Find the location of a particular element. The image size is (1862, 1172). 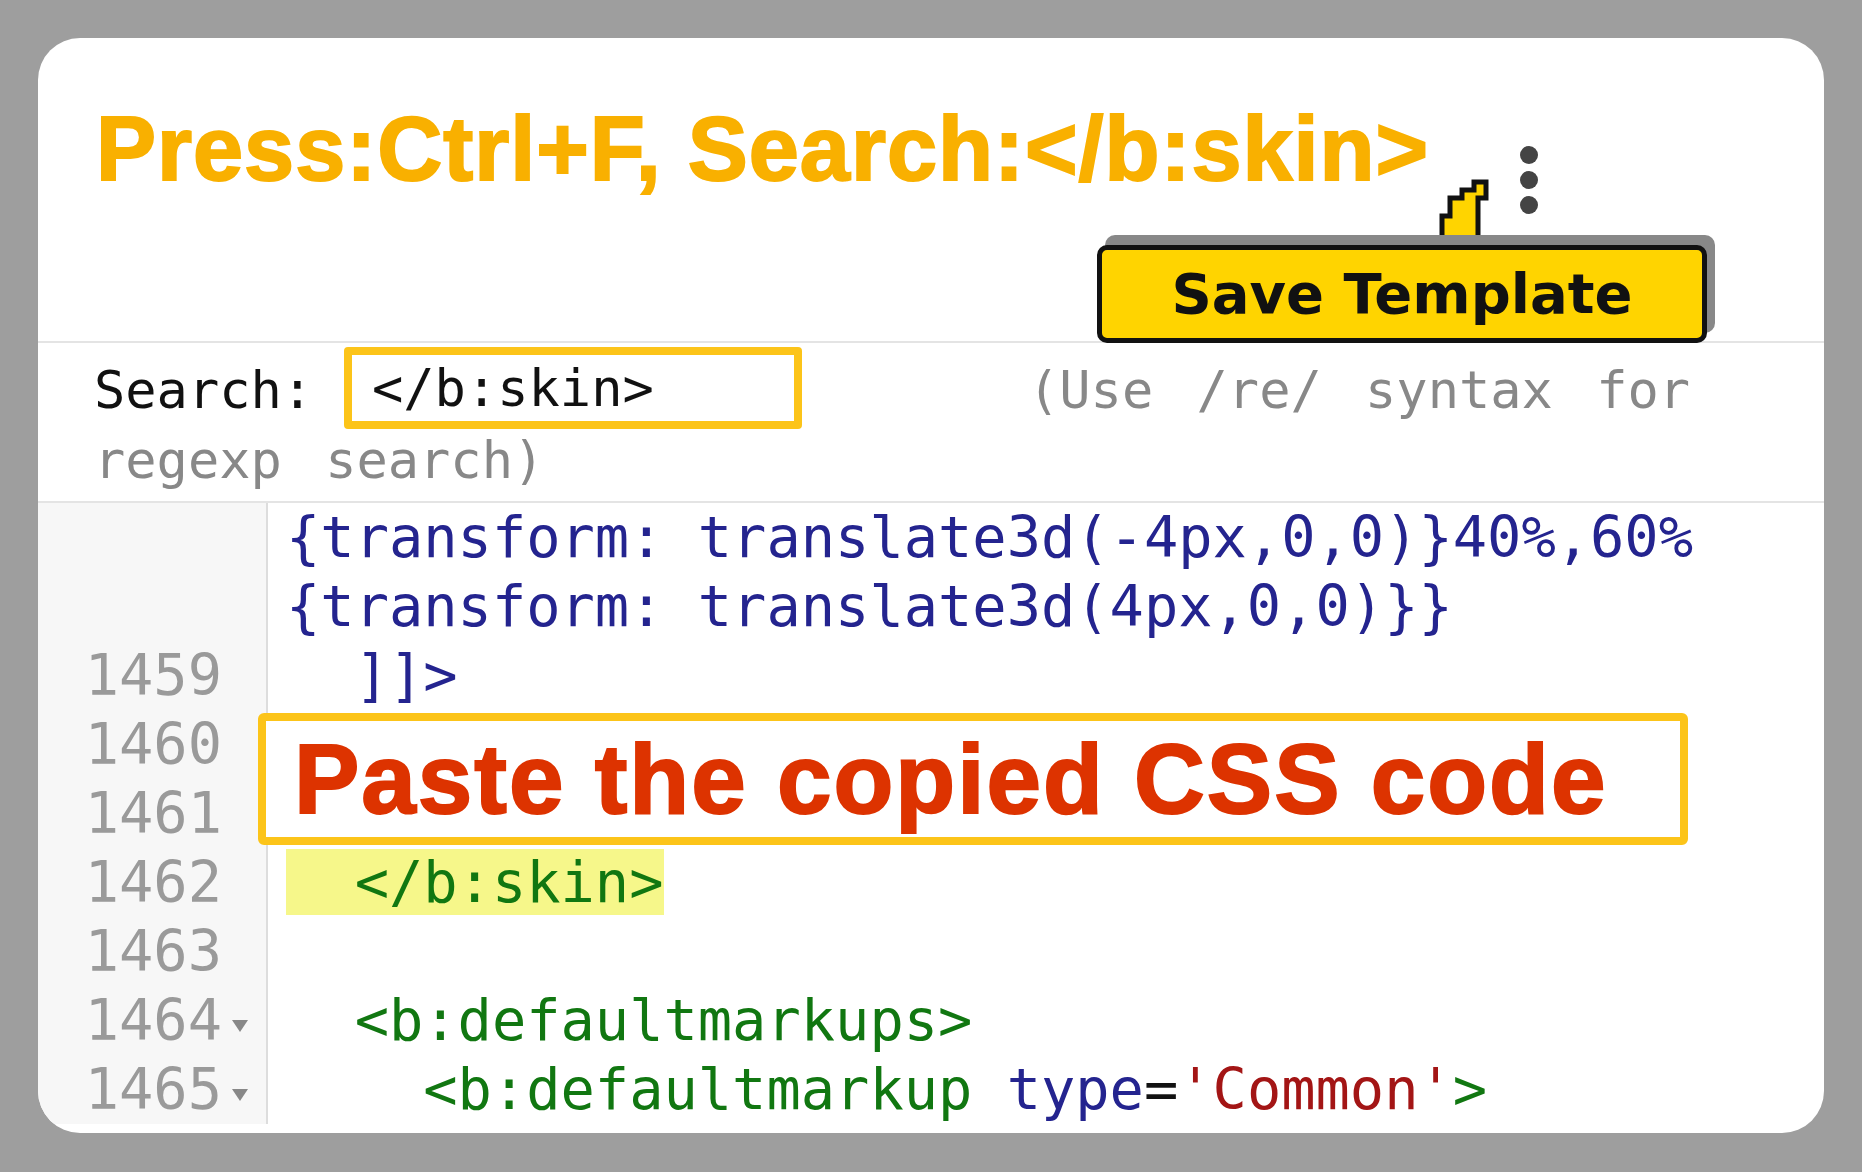

line-number: 1464 is located at coordinates (153, 1020).